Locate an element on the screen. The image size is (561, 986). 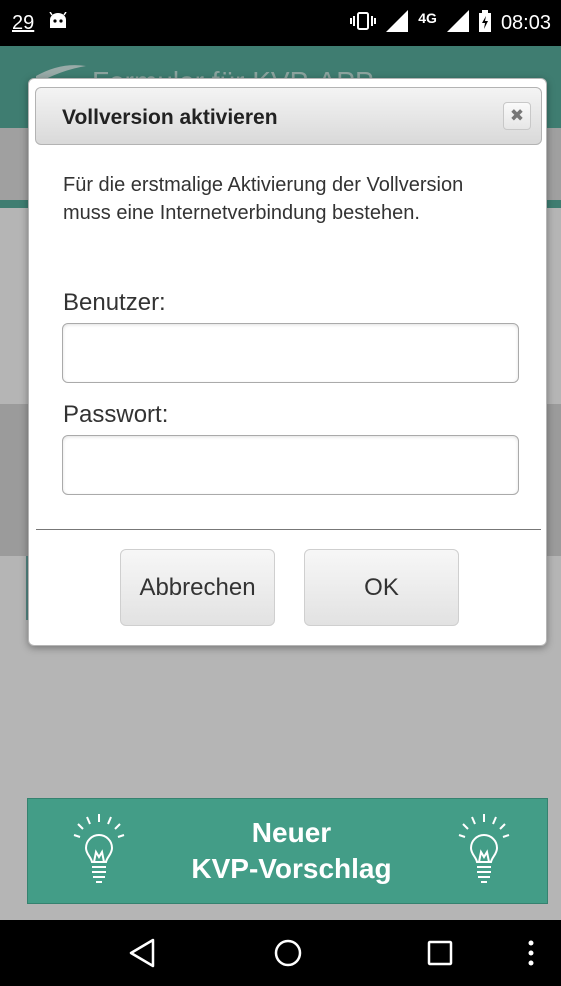
new-kvp-label-line1: Neuer is located at coordinates (291, 832).